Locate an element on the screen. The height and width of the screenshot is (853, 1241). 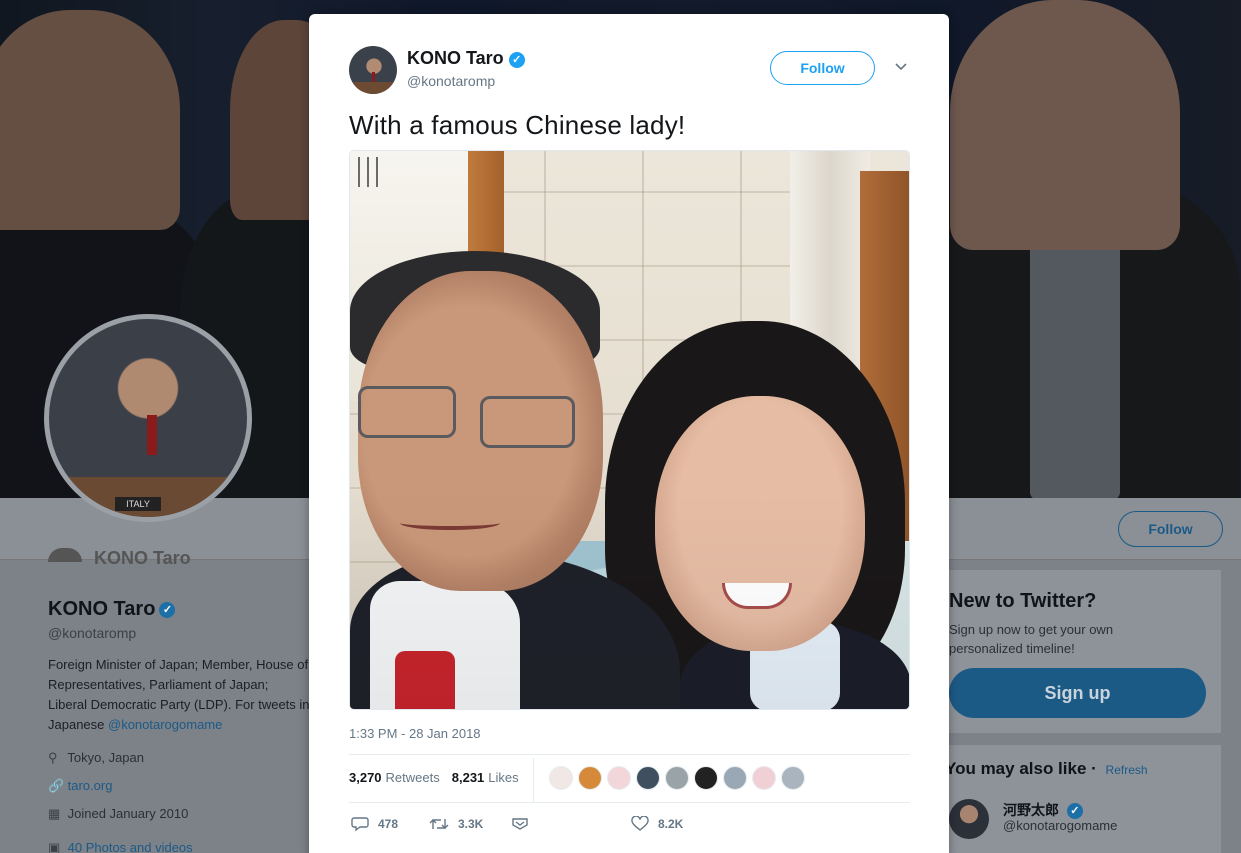
tweet-stats: 3,270 Retweets 8,231 Likes is located at coordinates (434, 777).